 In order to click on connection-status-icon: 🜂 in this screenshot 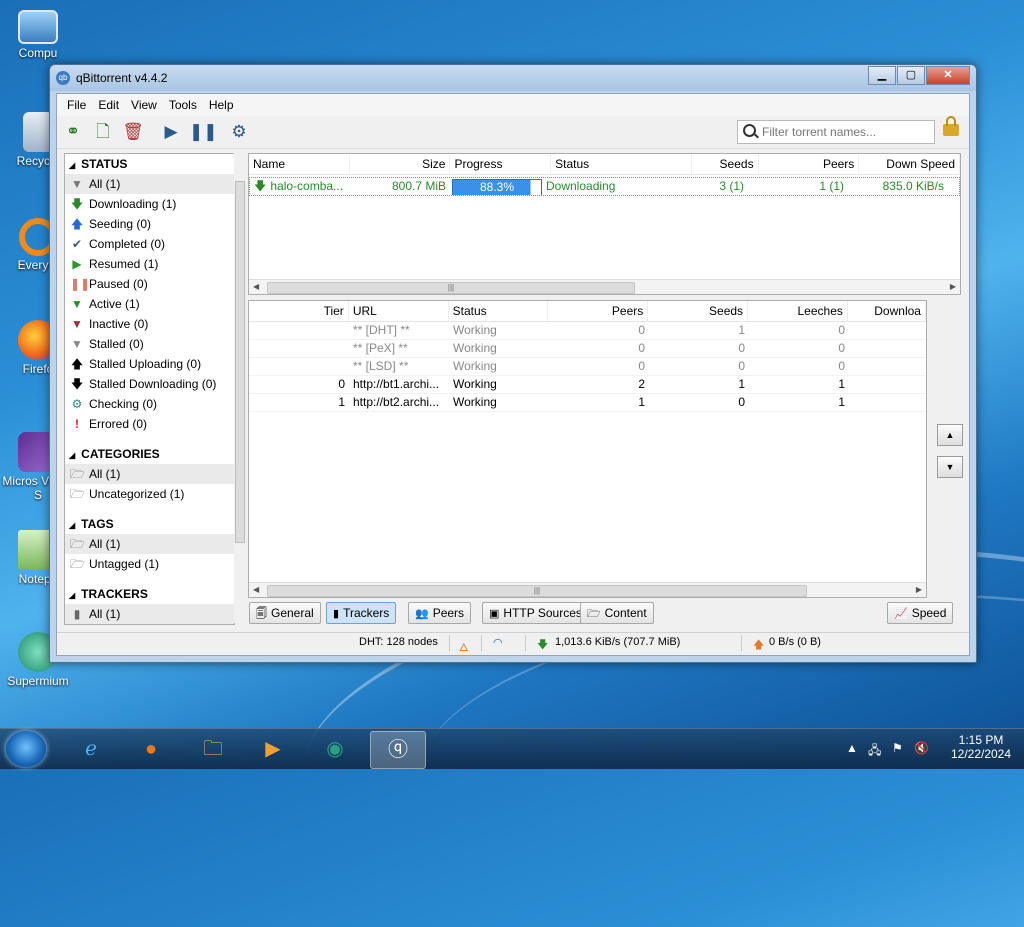, I will do `click(464, 647)`.